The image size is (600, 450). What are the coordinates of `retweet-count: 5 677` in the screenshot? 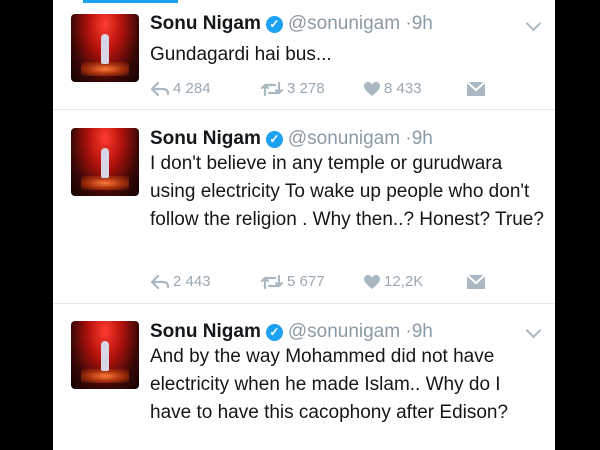 It's located at (306, 281).